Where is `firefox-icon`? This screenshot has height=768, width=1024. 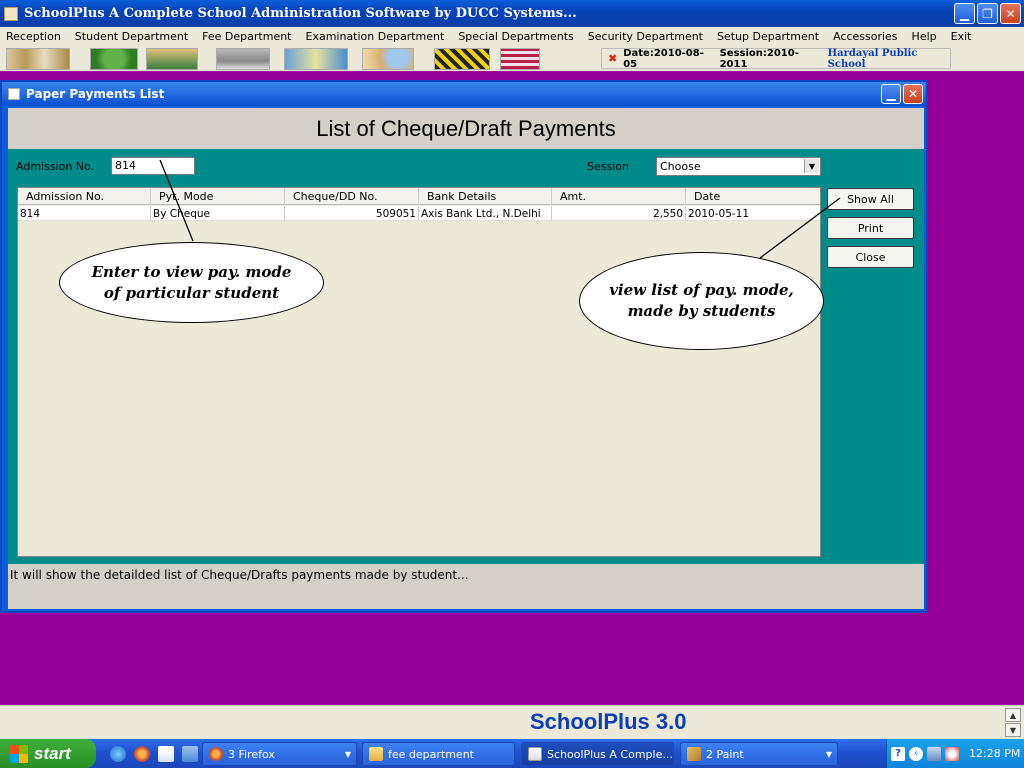
firefox-icon is located at coordinates (216, 754).